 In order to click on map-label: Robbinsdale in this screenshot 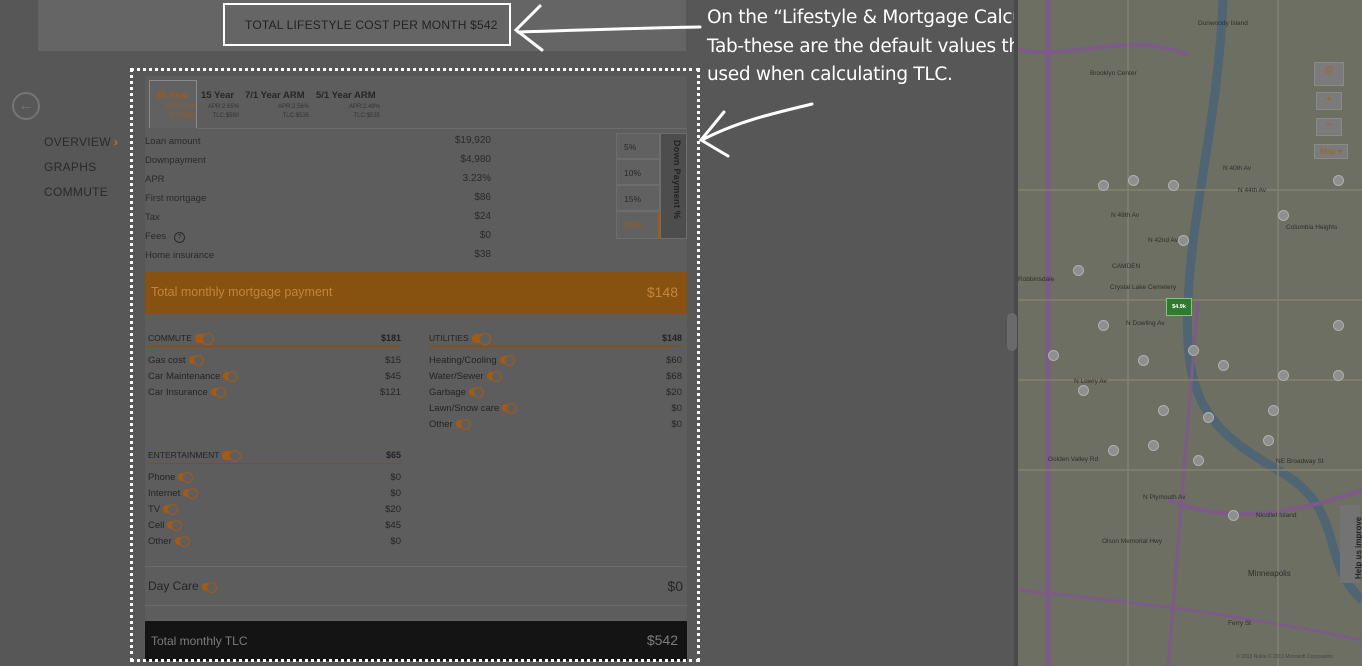, I will do `click(1036, 279)`.